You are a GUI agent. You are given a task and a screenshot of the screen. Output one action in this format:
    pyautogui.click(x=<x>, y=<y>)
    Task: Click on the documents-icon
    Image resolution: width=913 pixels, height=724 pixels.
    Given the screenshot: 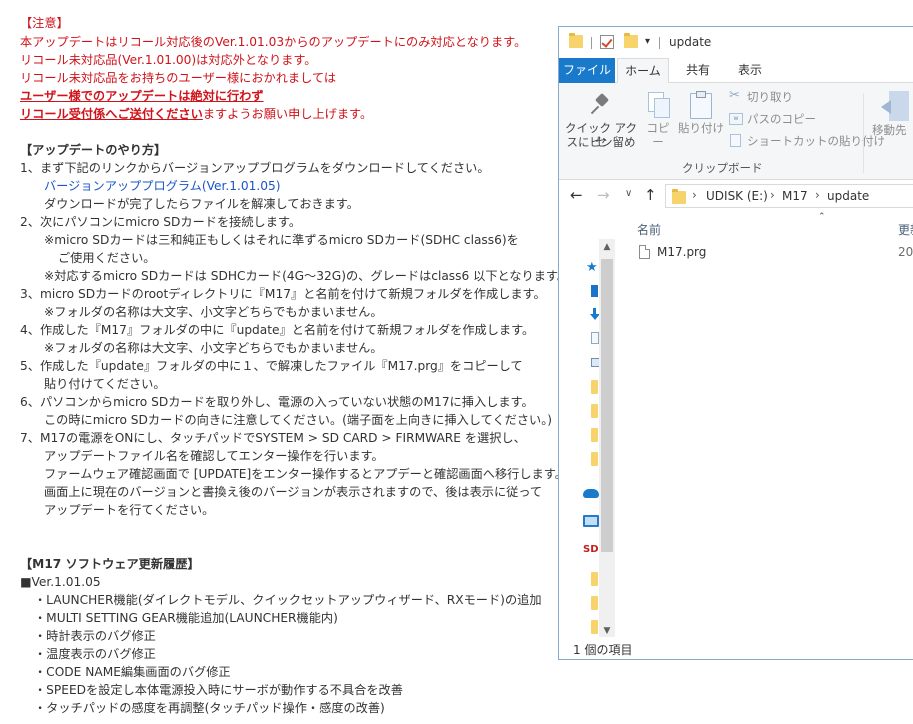 What is the action you would take?
    pyautogui.click(x=595, y=338)
    